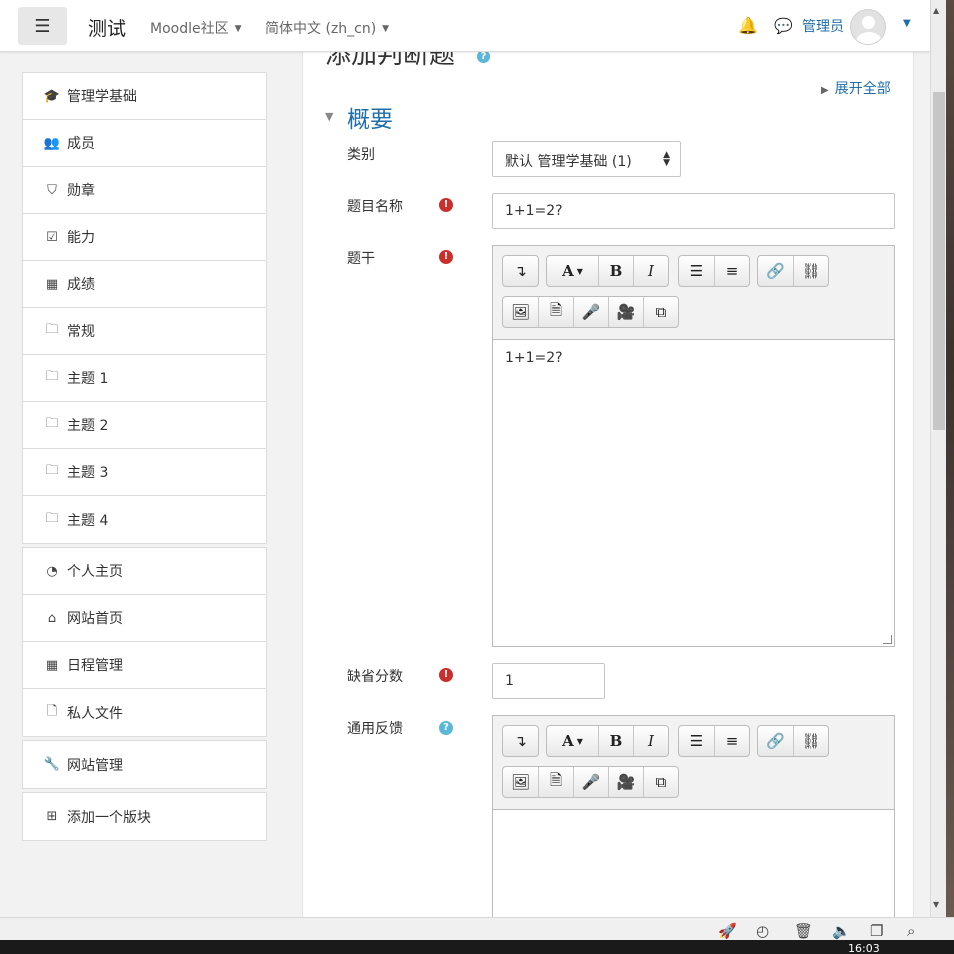 The width and height of the screenshot is (954, 954). What do you see at coordinates (783, 26) in the screenshot?
I see `chat-icon: 💬` at bounding box center [783, 26].